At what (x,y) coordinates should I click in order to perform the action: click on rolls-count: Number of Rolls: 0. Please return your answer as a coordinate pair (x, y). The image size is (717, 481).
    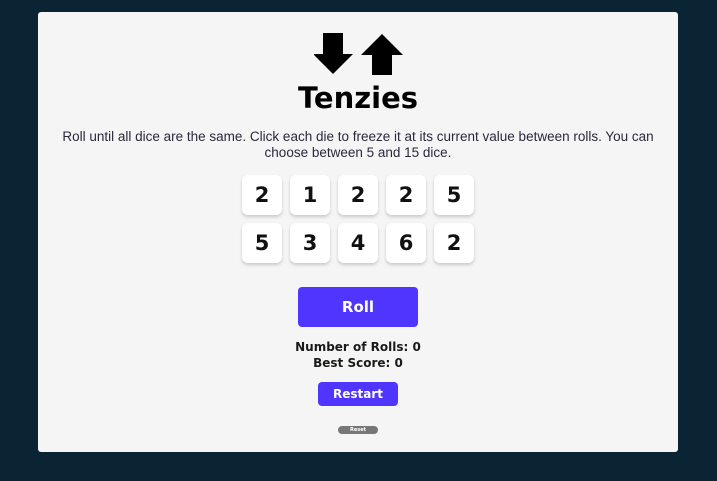
    Looking at the image, I should click on (358, 347).